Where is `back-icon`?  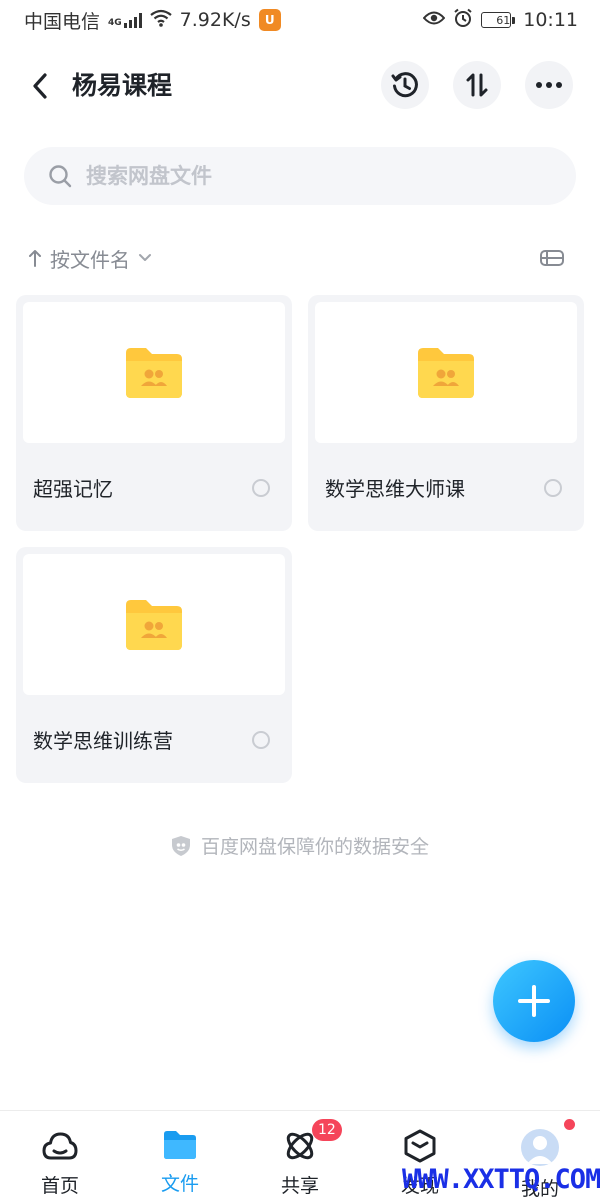
back-icon is located at coordinates (40, 86).